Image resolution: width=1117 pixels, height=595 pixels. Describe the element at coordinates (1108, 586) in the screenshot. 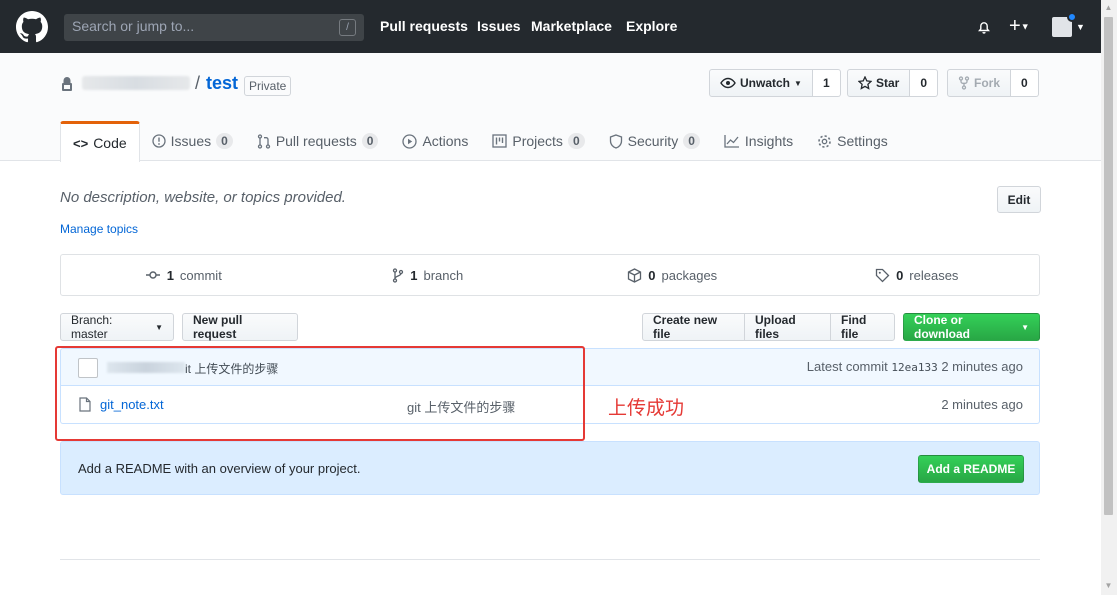

I see `scroll-down-icon: ▼` at that location.